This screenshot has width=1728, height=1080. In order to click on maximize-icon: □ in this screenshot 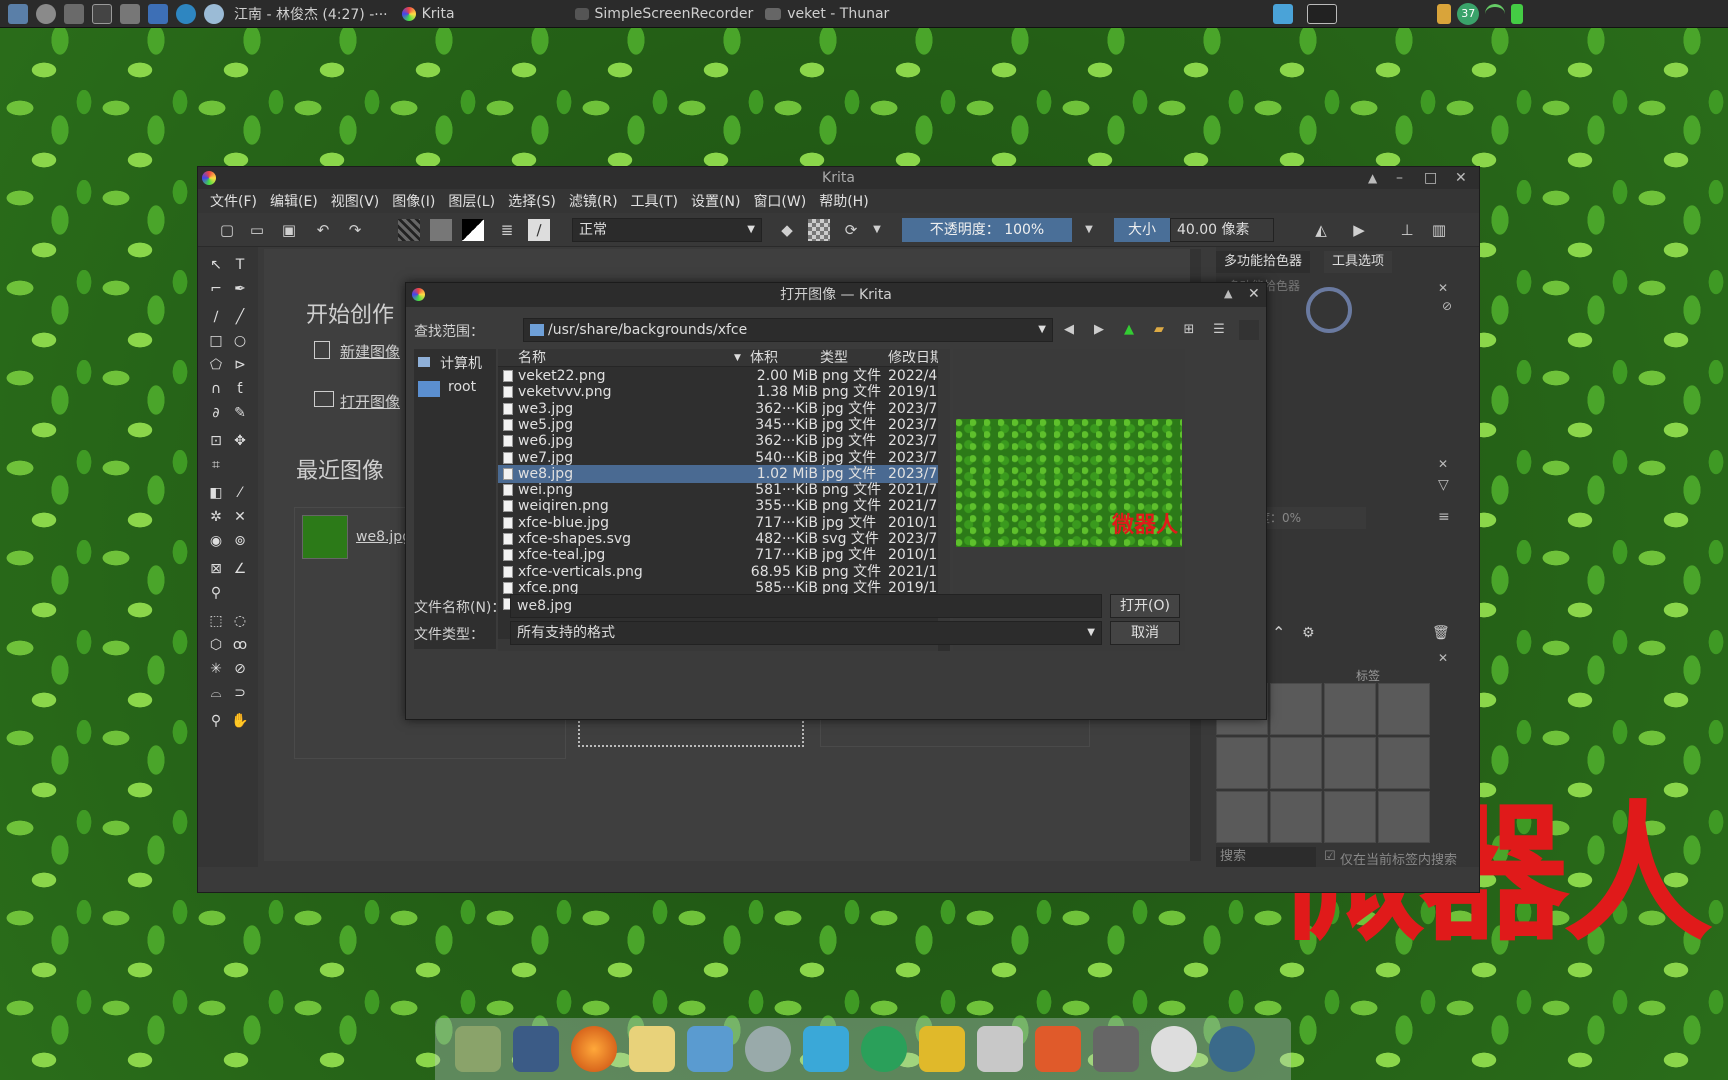, I will do `click(1430, 178)`.